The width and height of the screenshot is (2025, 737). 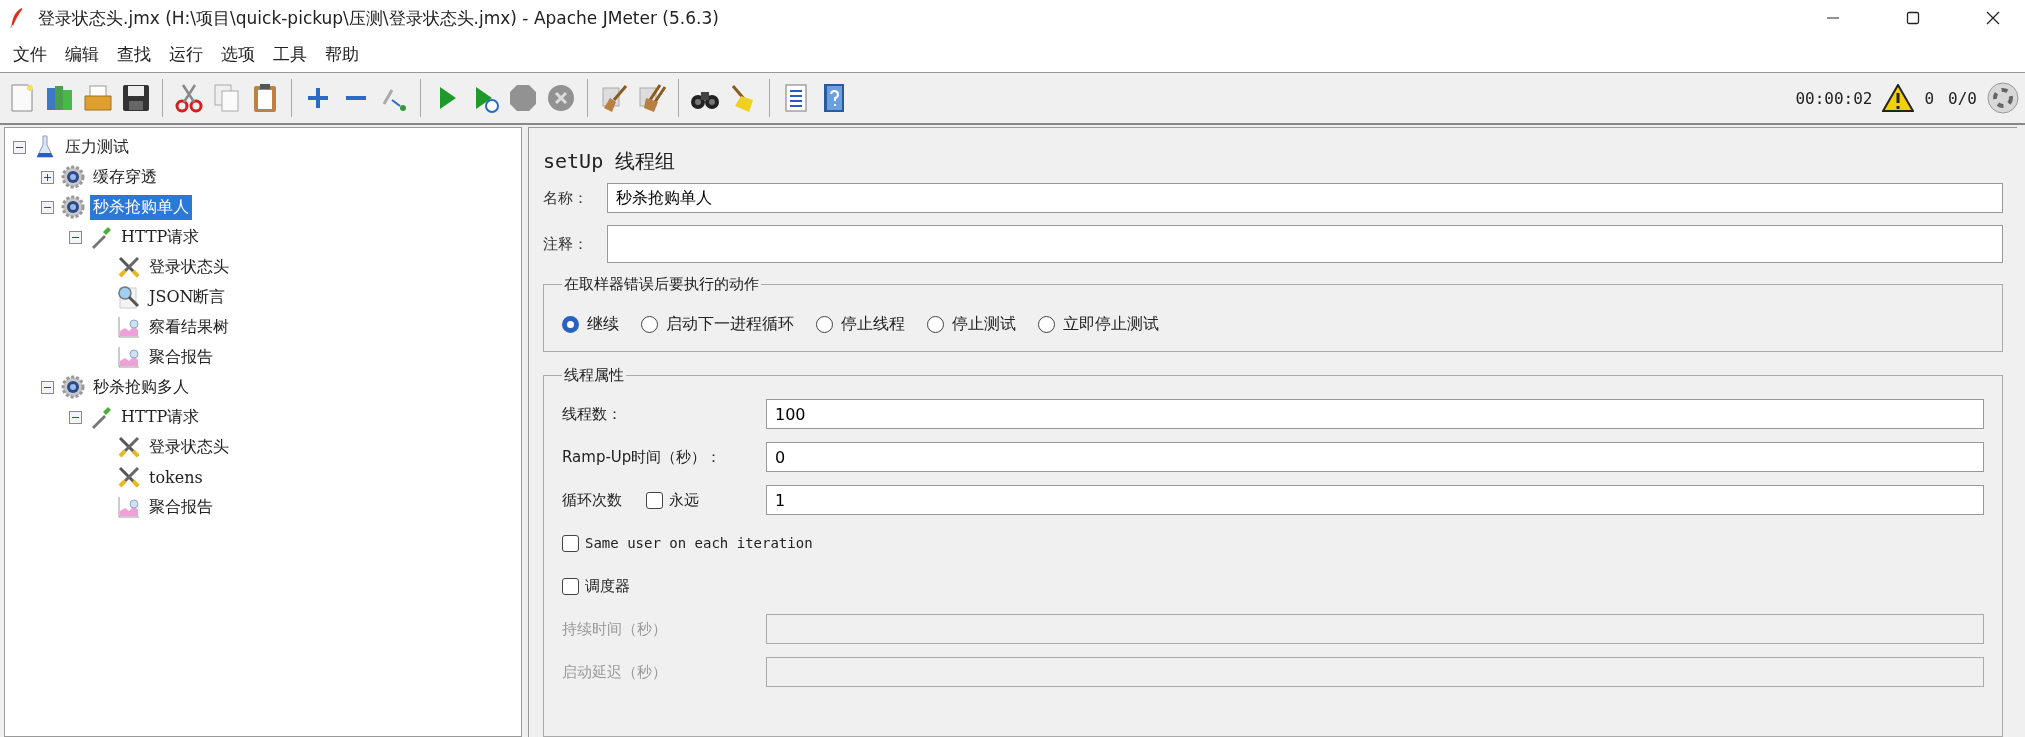 What do you see at coordinates (642, 457) in the screenshot?
I see `field-label: Ramp-Up时间（秒）：` at bounding box center [642, 457].